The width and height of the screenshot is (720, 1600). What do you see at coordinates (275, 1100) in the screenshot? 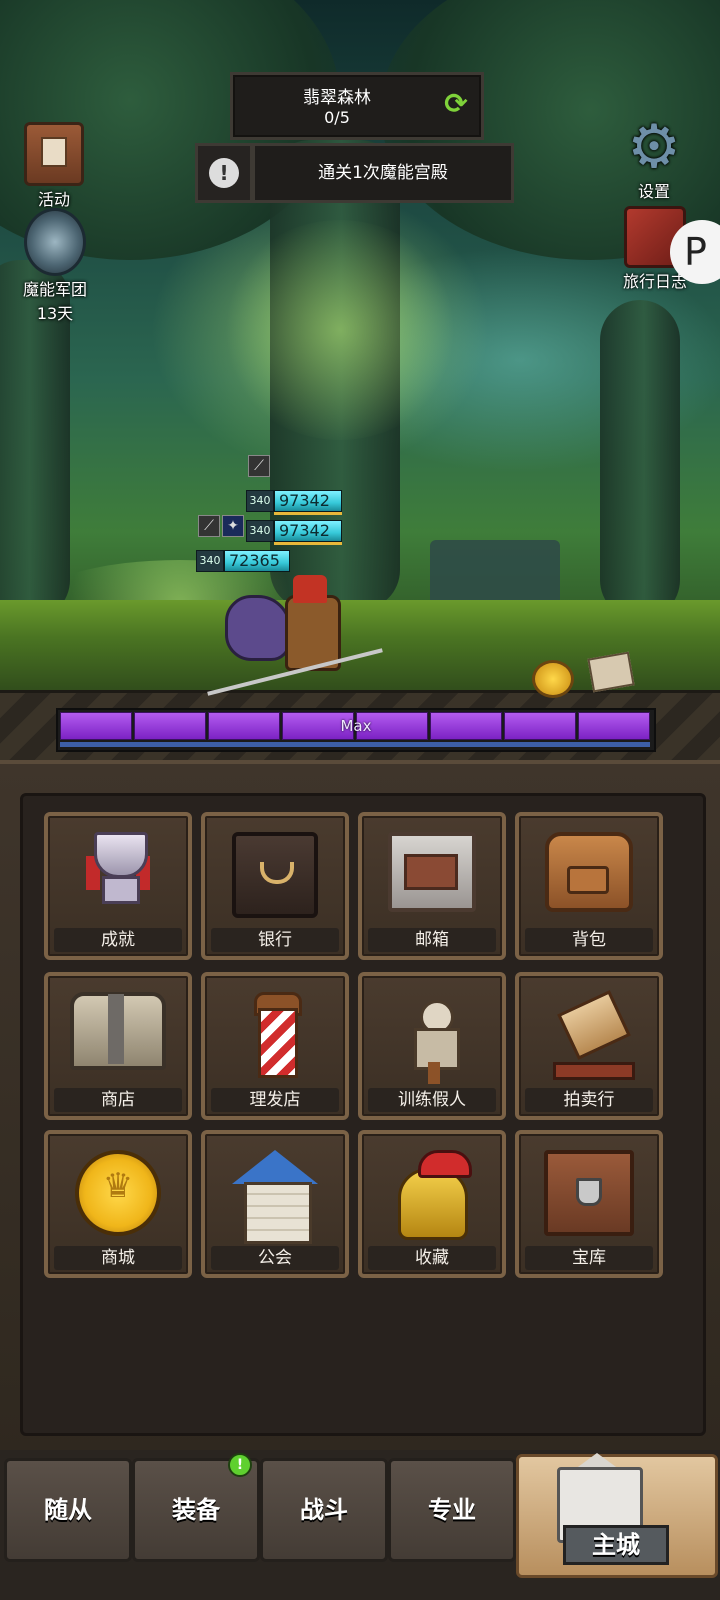
I see `tile-label: 理发店` at bounding box center [275, 1100].